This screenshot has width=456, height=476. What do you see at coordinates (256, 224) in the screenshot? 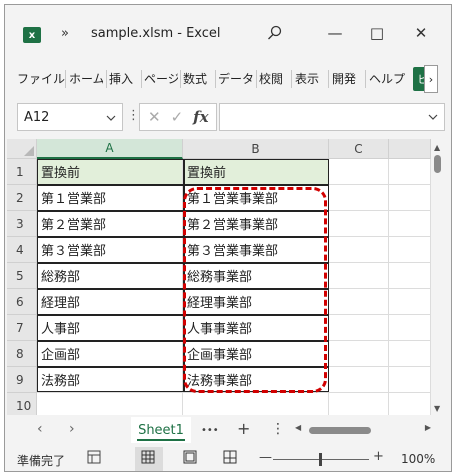
I see `cell-b: 第２営業事業部` at bounding box center [256, 224].